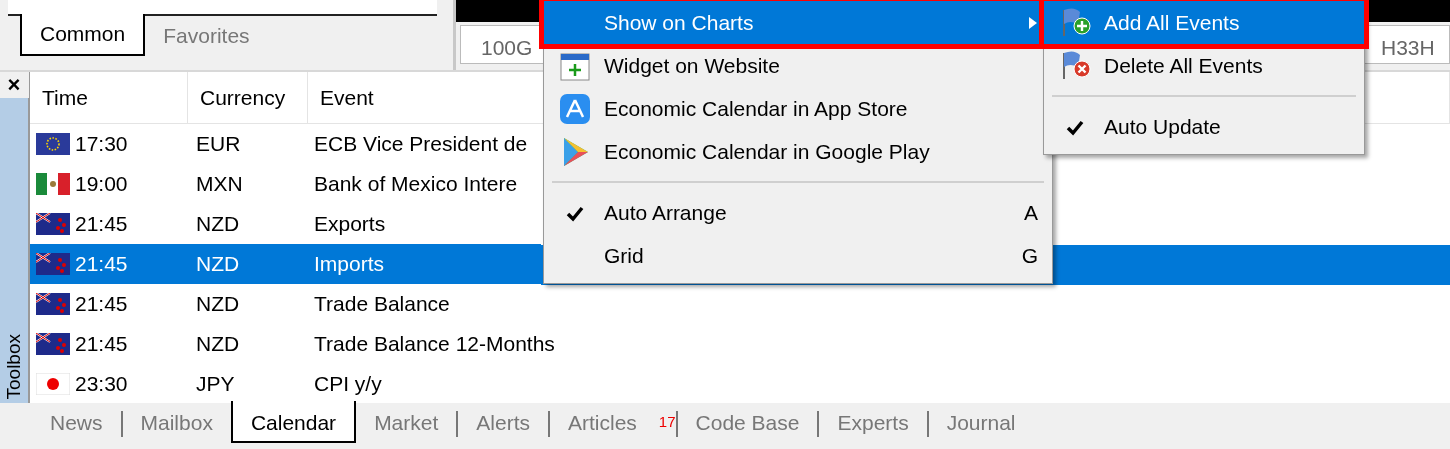  I want to click on shortcut-label: G, so click(1029, 255).